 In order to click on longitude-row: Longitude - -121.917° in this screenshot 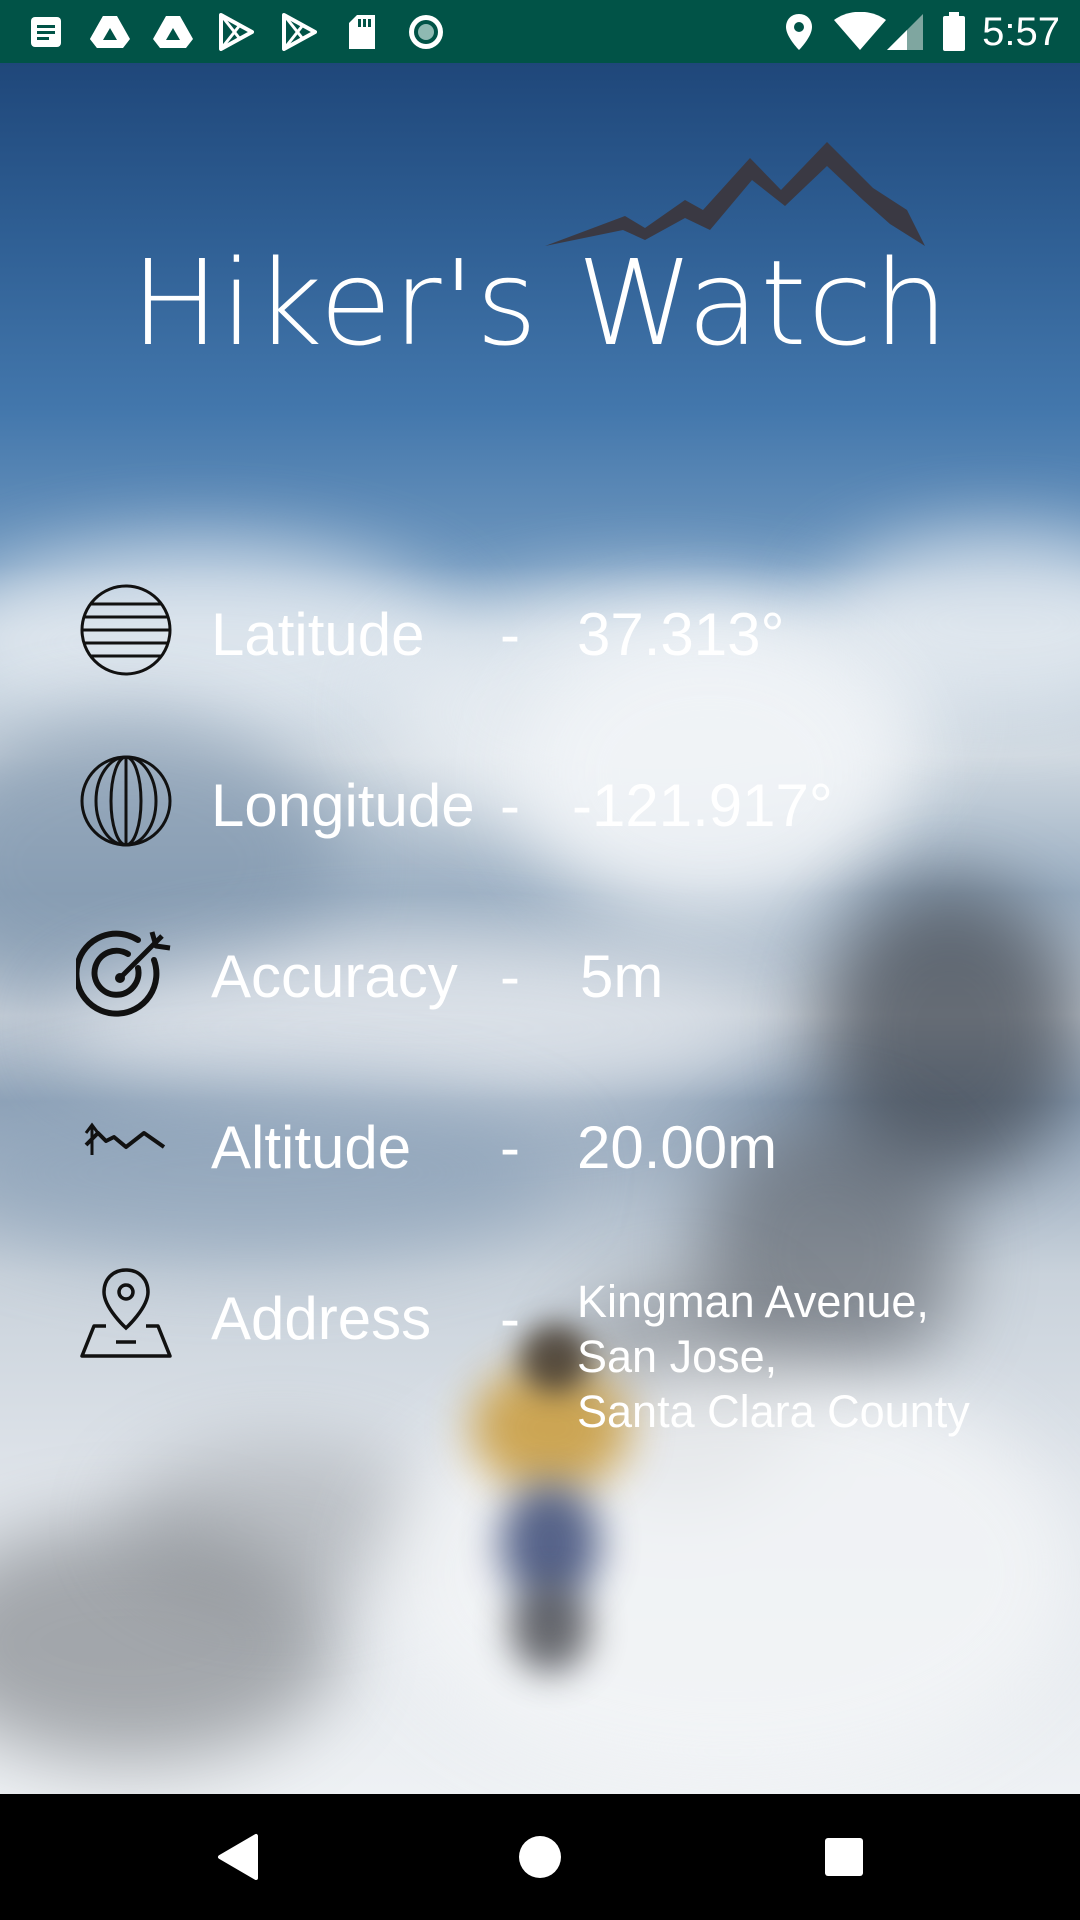, I will do `click(540, 811)`.